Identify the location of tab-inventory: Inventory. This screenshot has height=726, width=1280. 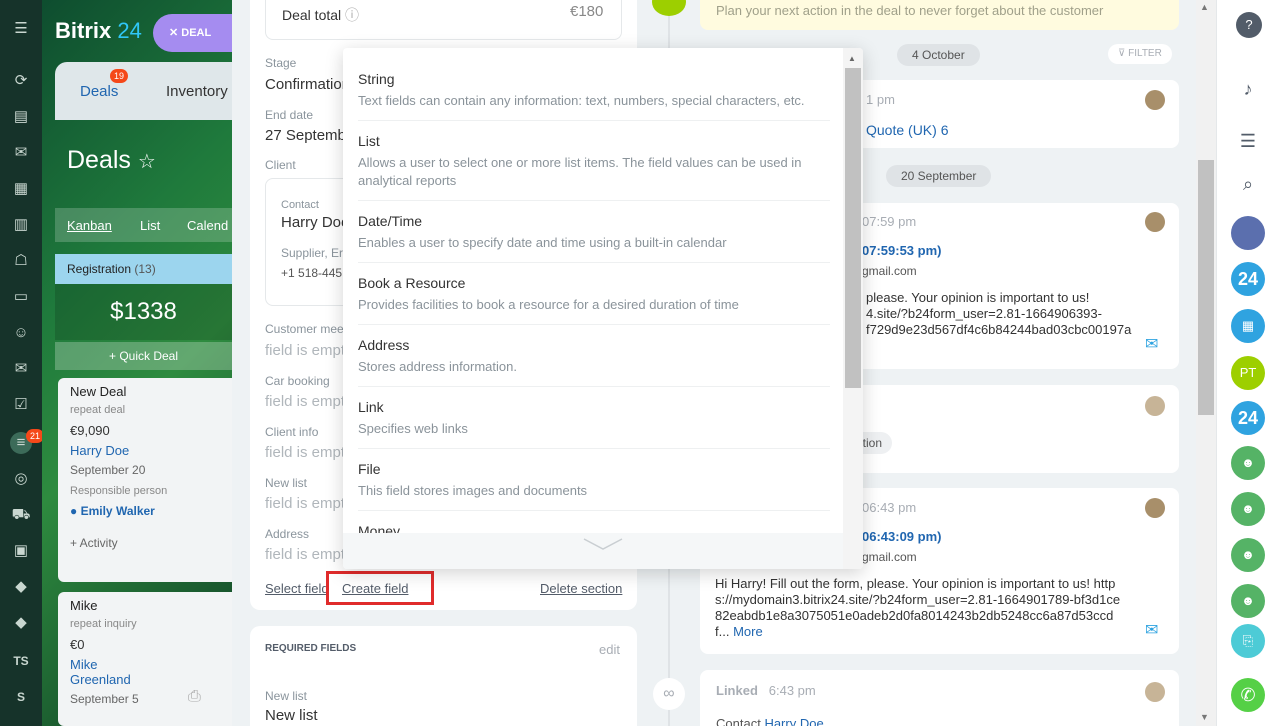
(197, 91).